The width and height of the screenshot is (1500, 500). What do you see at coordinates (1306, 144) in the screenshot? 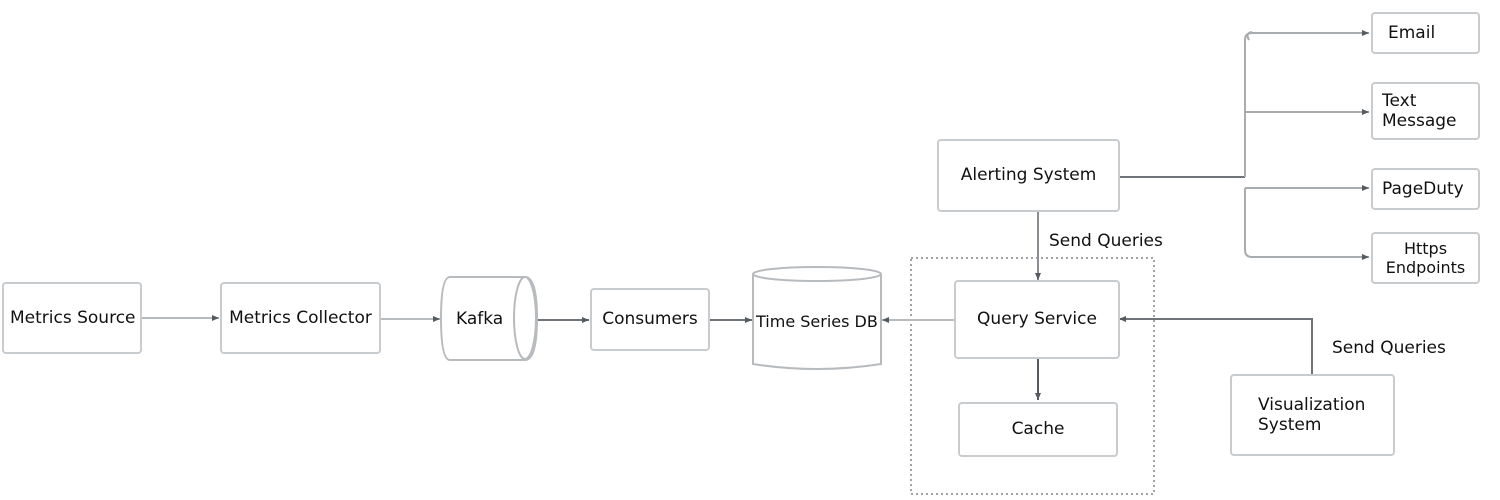
I see `edge-fanout-bus` at bounding box center [1306, 144].